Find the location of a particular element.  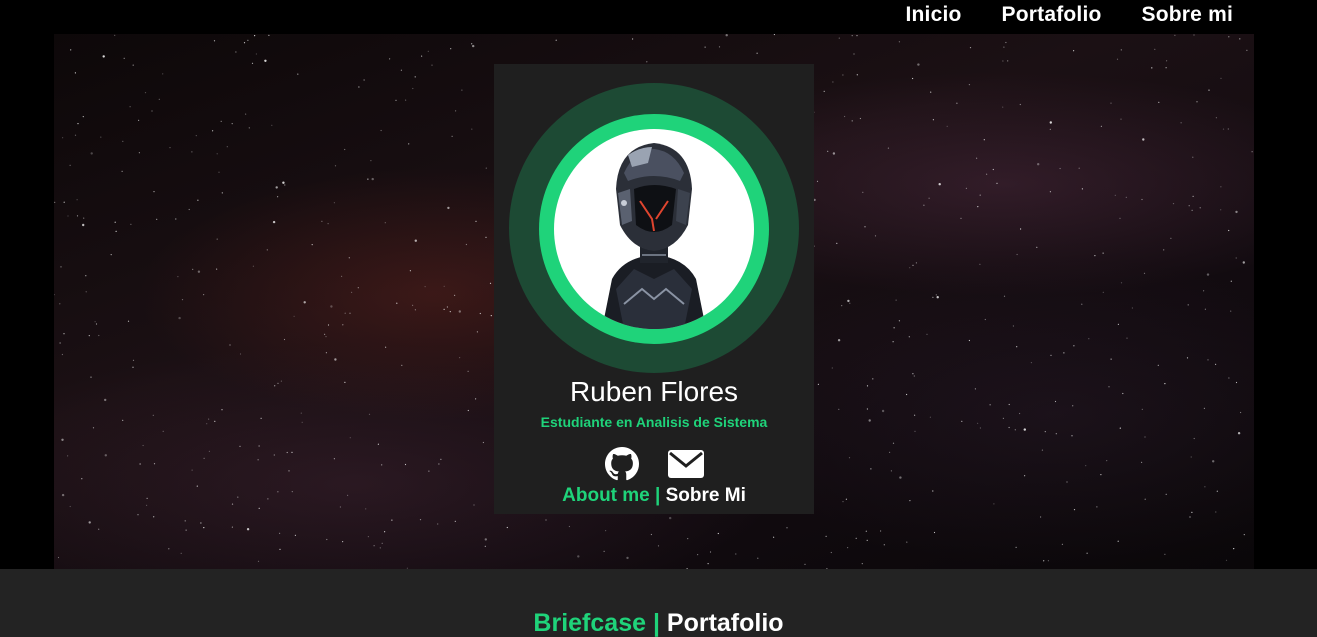

portfolio-section: Briefcase | Portafolio is located at coordinates (658, 603).